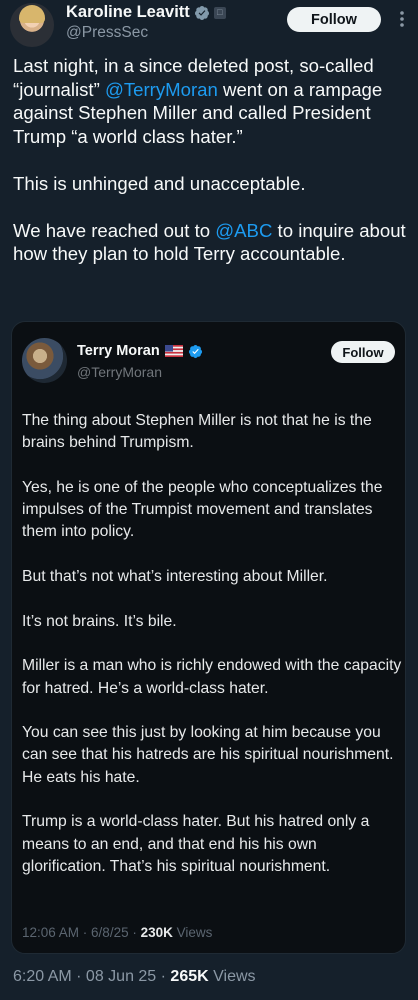 The image size is (418, 1000). Describe the element at coordinates (44, 360) in the screenshot. I see `quoted-avatar` at that location.